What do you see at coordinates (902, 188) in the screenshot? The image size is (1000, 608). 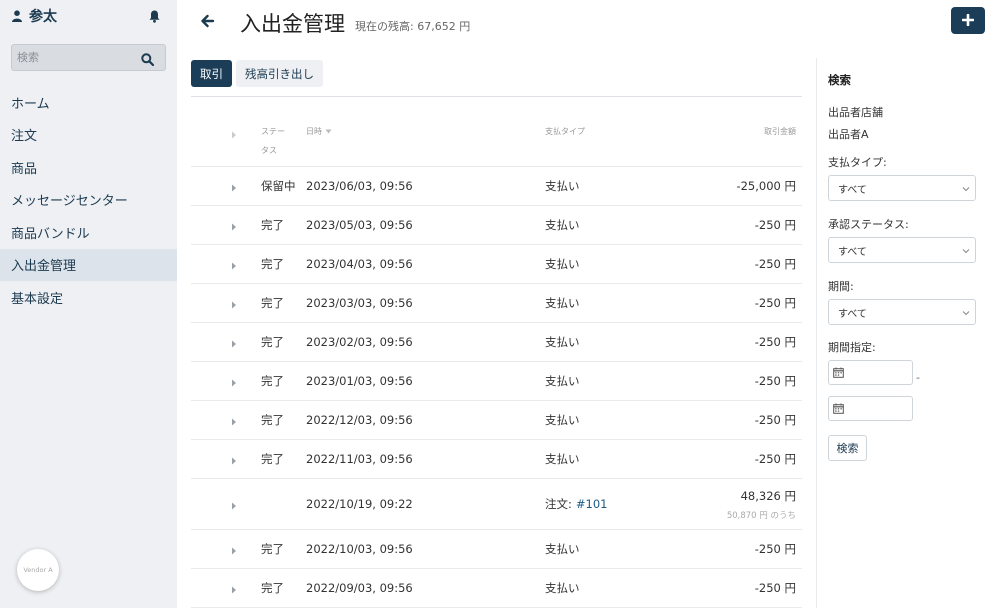 I see `payment-type-select: すべて` at bounding box center [902, 188].